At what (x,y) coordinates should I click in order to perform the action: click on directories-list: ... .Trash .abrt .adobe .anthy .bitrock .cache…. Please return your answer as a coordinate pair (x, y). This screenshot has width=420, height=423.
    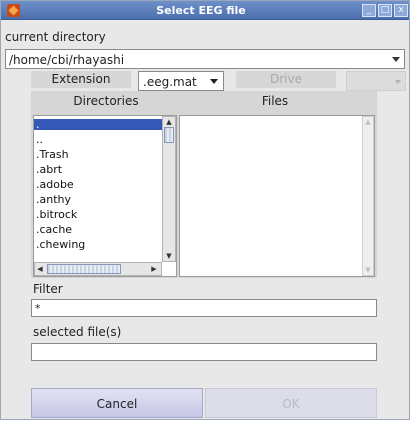
    Looking at the image, I should click on (105, 196).